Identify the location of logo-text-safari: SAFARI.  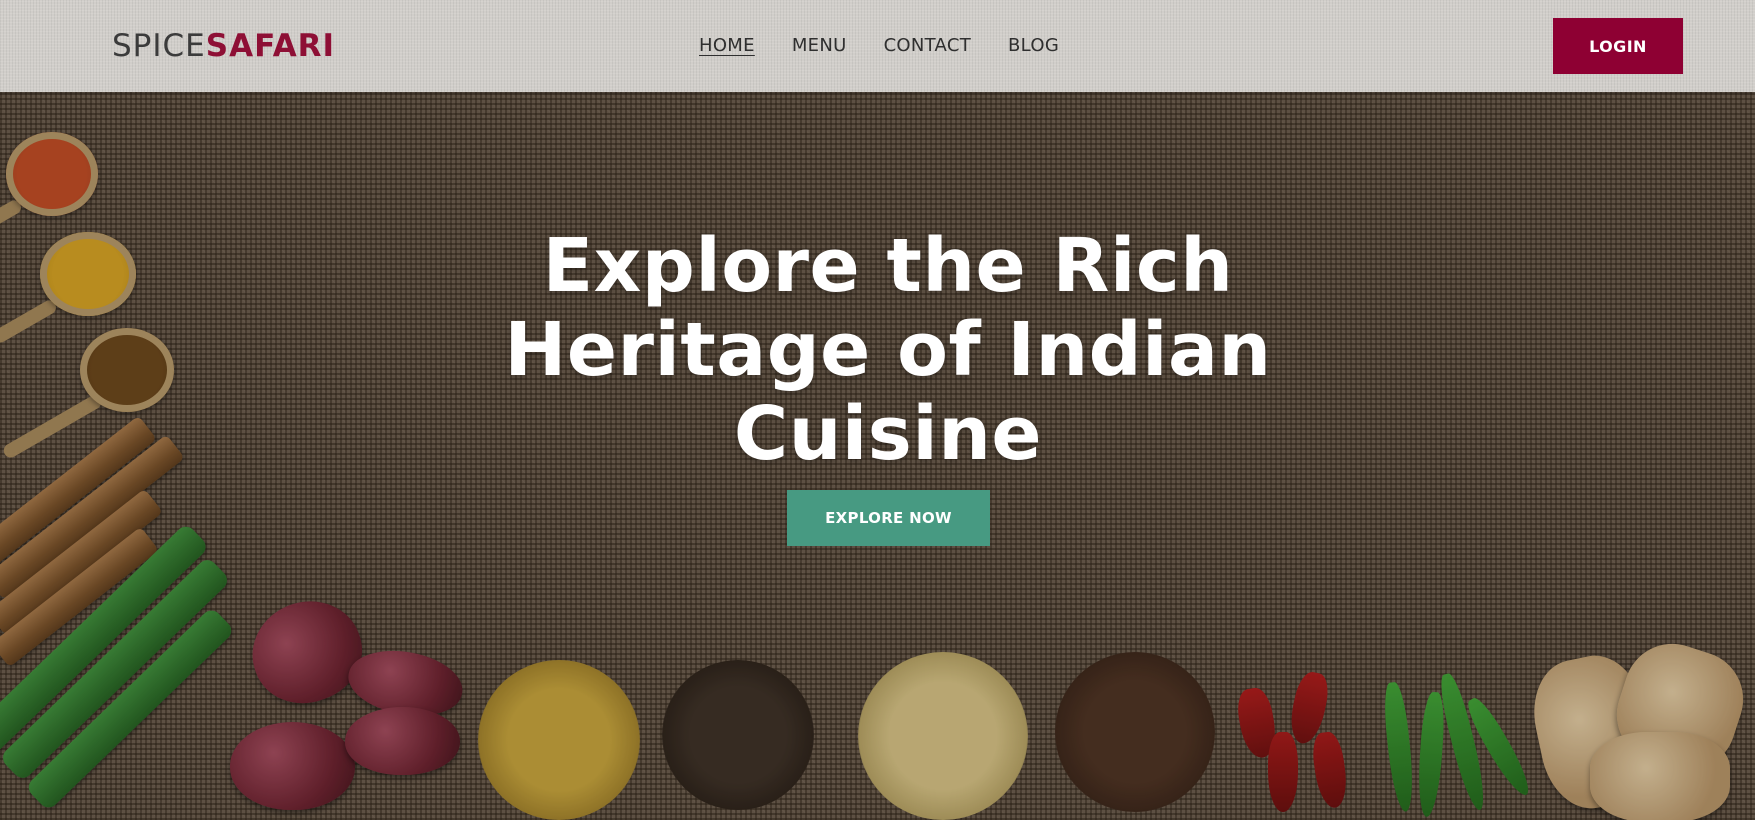
(270, 46).